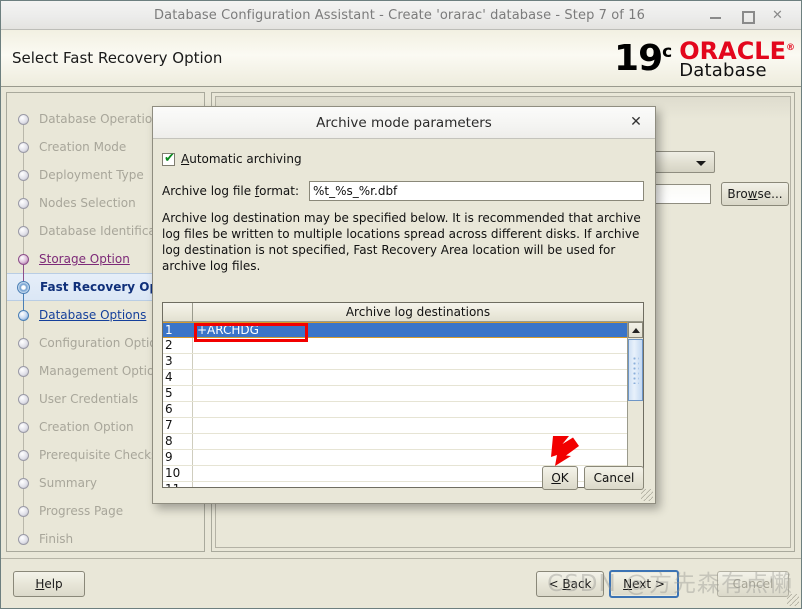 This screenshot has width=802, height=609. I want to click on sidebar-item-label: Database Options, so click(93, 315).